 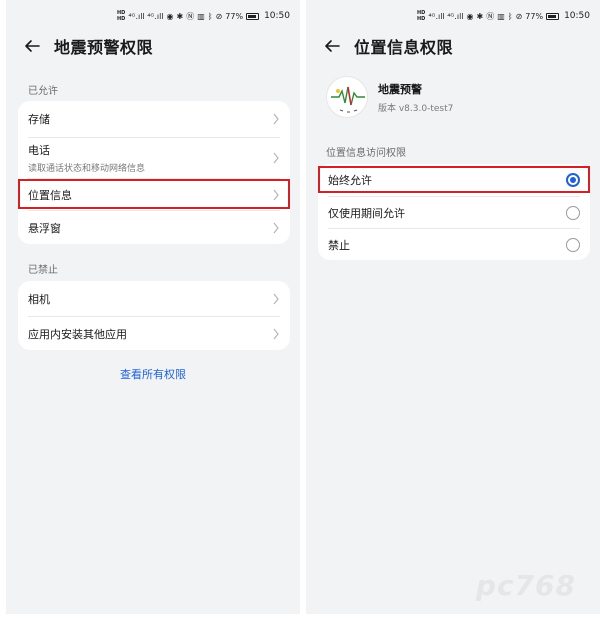 What do you see at coordinates (415, 97) in the screenshot?
I see `app-info: 地震预警 版本 v8.3.0-test7` at bounding box center [415, 97].